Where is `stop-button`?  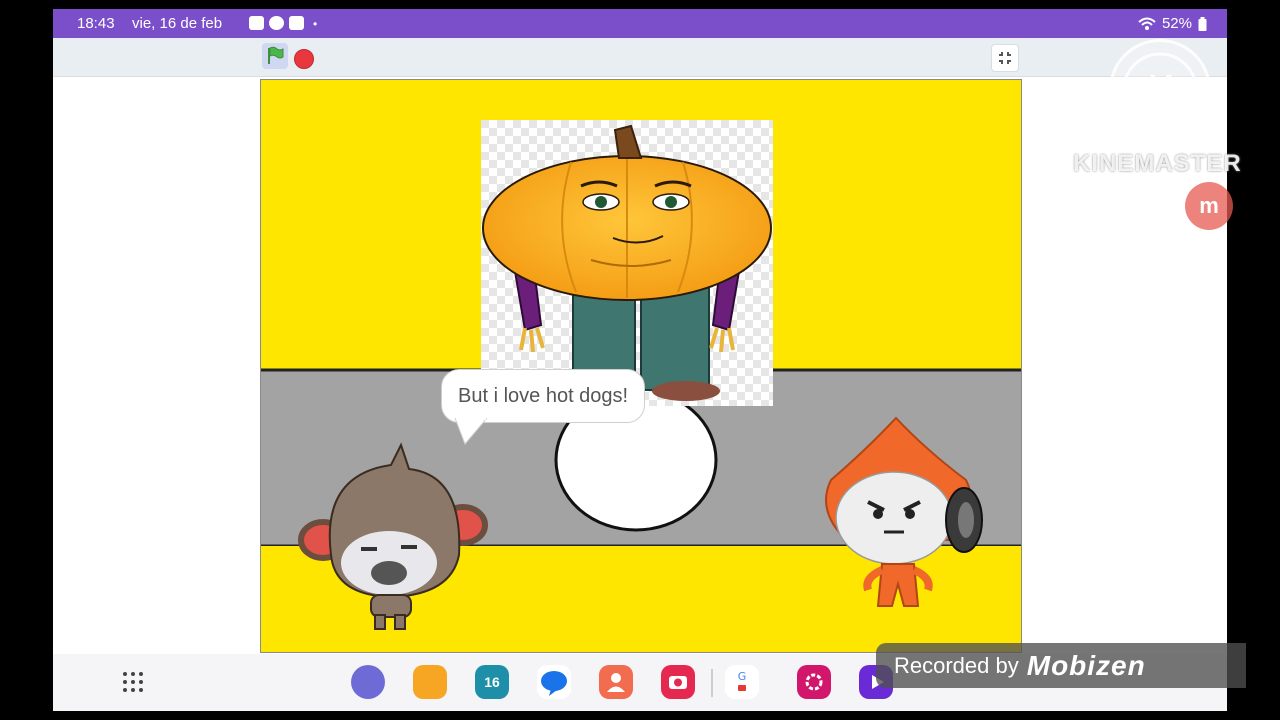 stop-button is located at coordinates (304, 59).